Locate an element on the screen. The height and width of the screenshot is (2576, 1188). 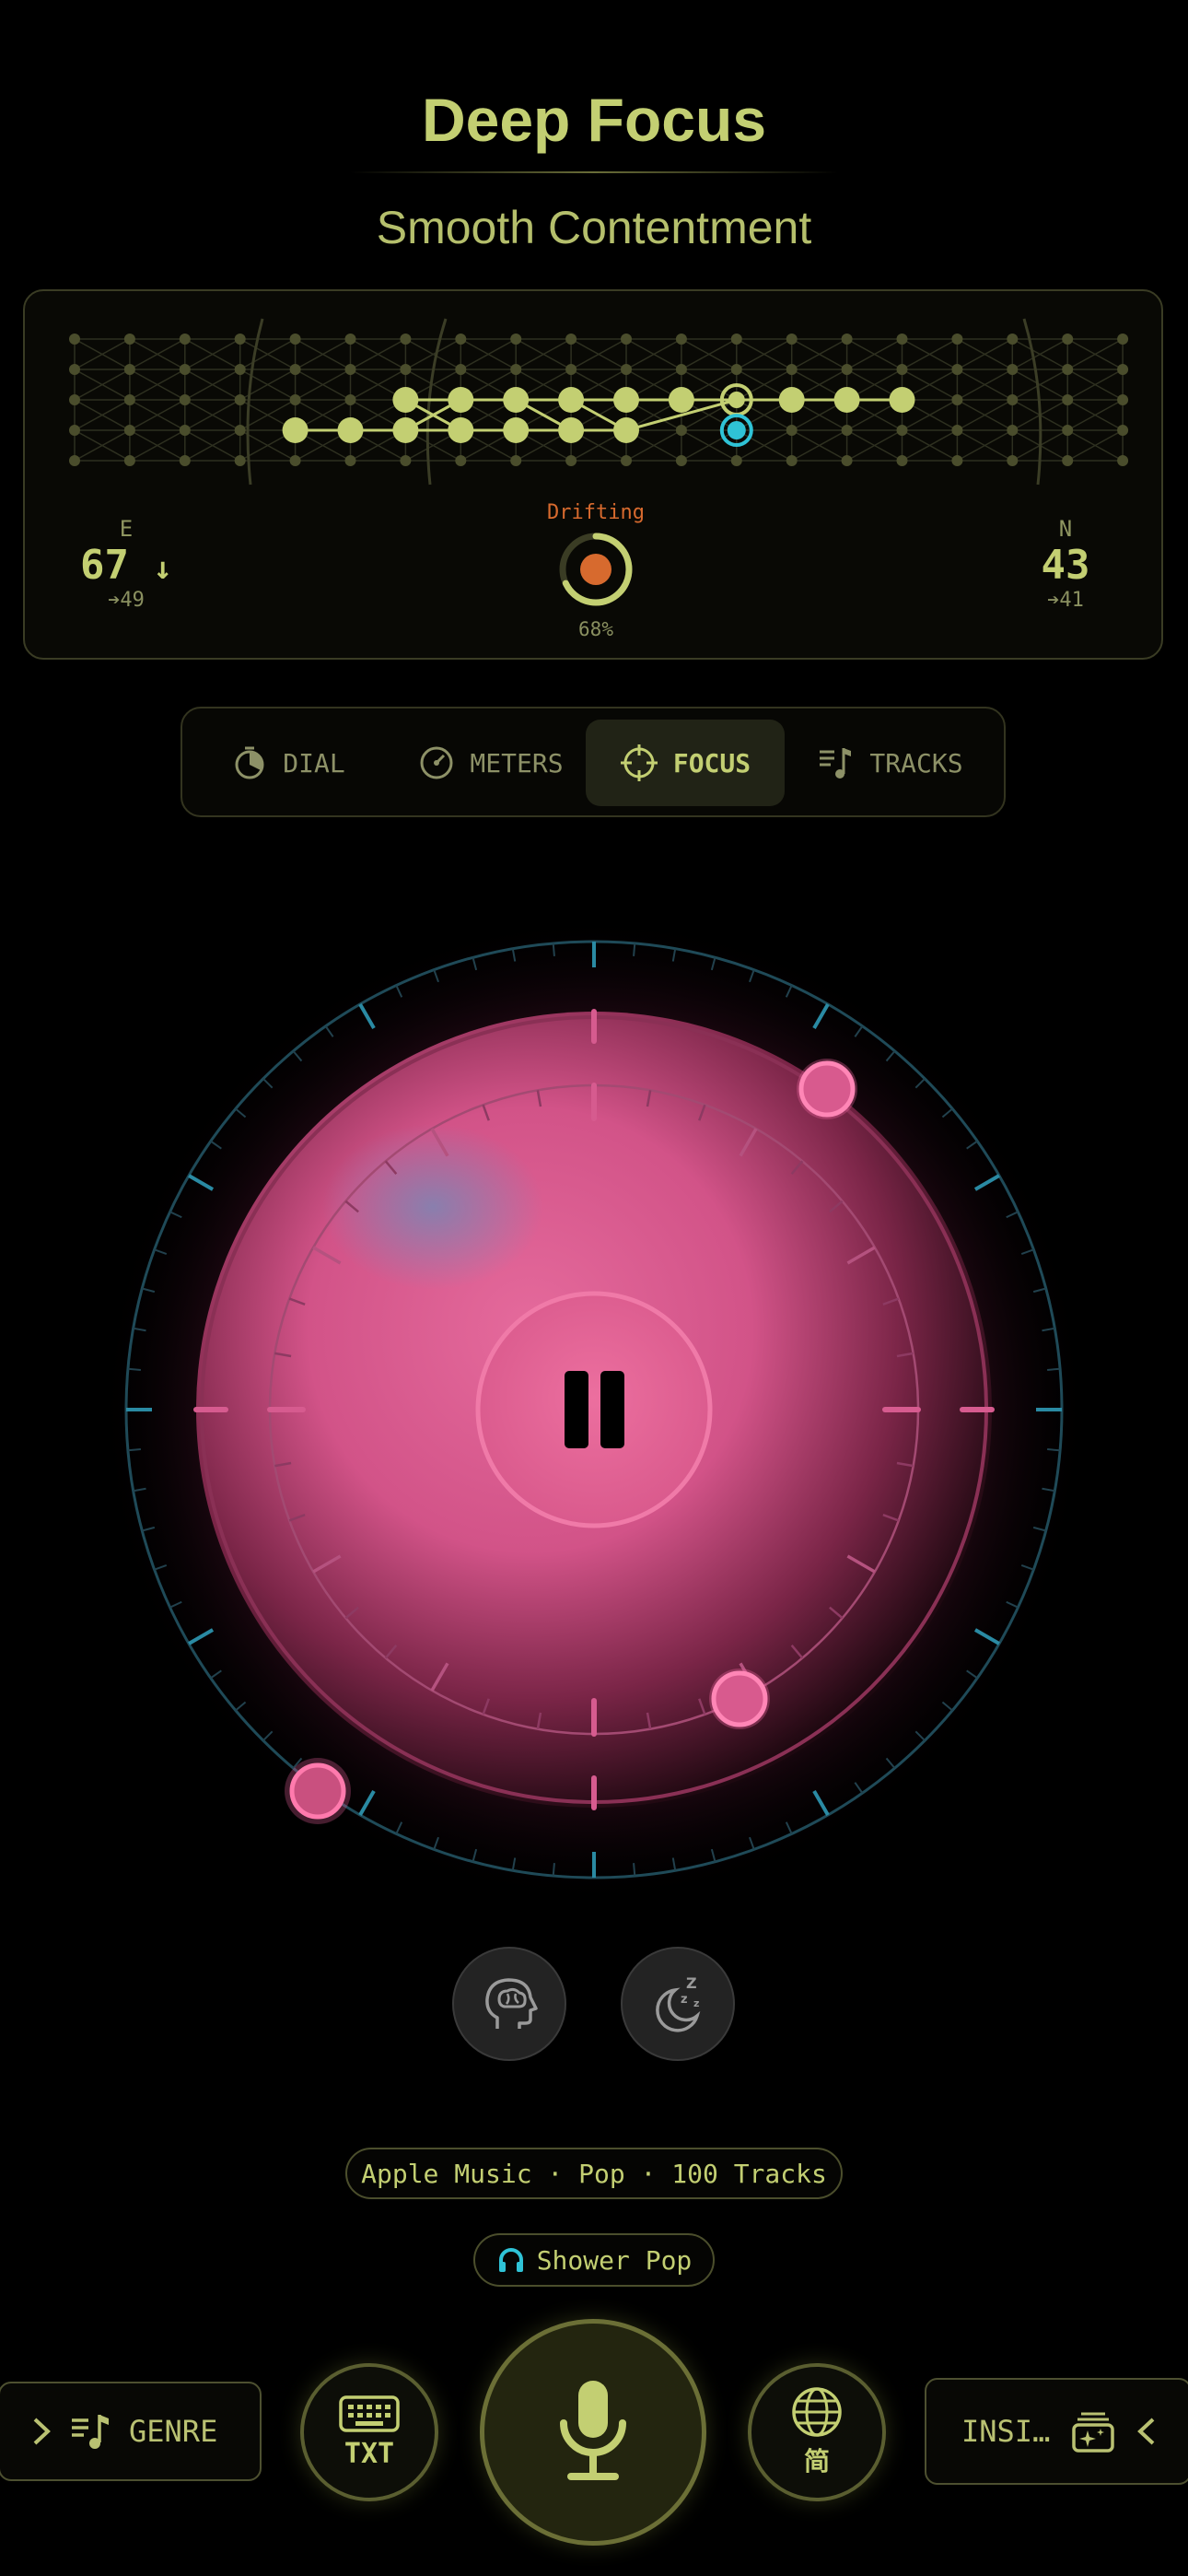
timer-icon is located at coordinates (249, 762).